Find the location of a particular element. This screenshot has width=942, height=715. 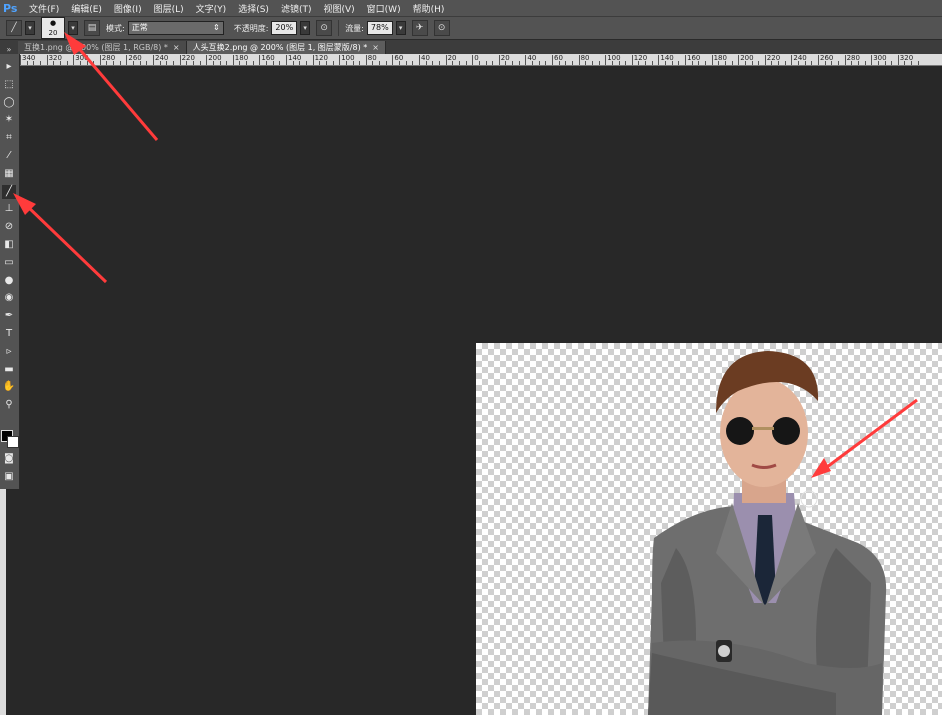

menu-window: 窗口(W) is located at coordinates (384, 8).